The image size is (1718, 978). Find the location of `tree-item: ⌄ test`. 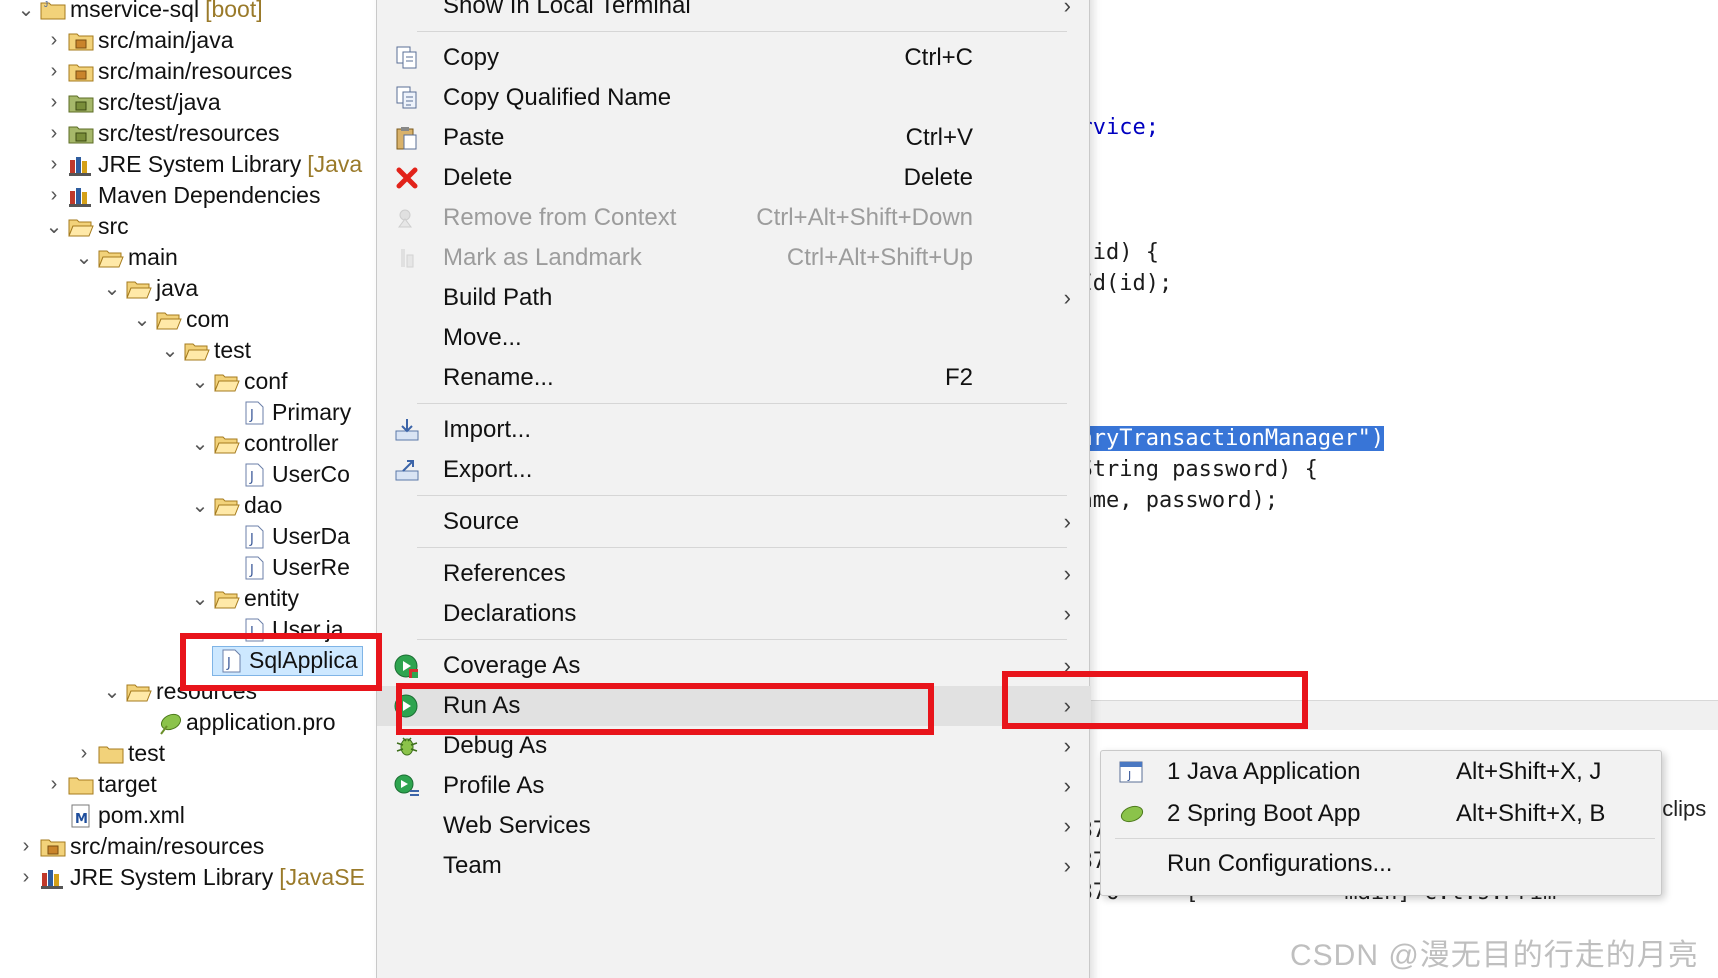

tree-item: ⌄ test is located at coordinates (204, 350).